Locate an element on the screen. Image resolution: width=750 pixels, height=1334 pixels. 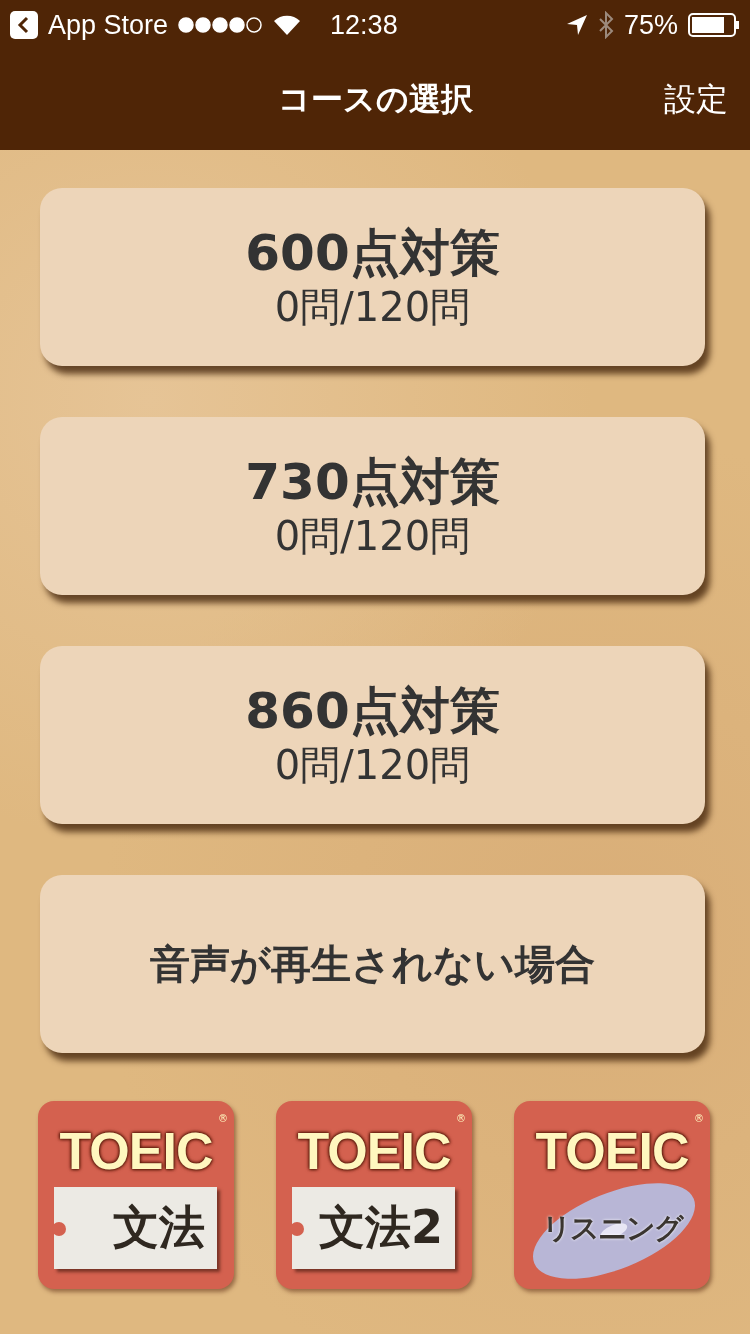
app-label: 文法2 is located at coordinates (381, 1227).